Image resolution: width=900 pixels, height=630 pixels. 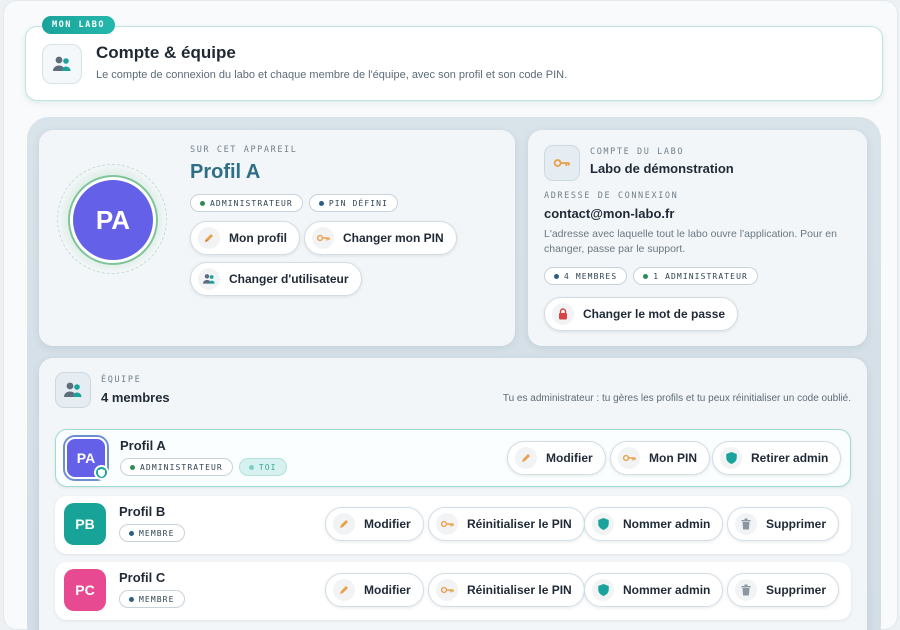 I want to click on switch-user-button: Changer d'utilisateur, so click(x=276, y=279).